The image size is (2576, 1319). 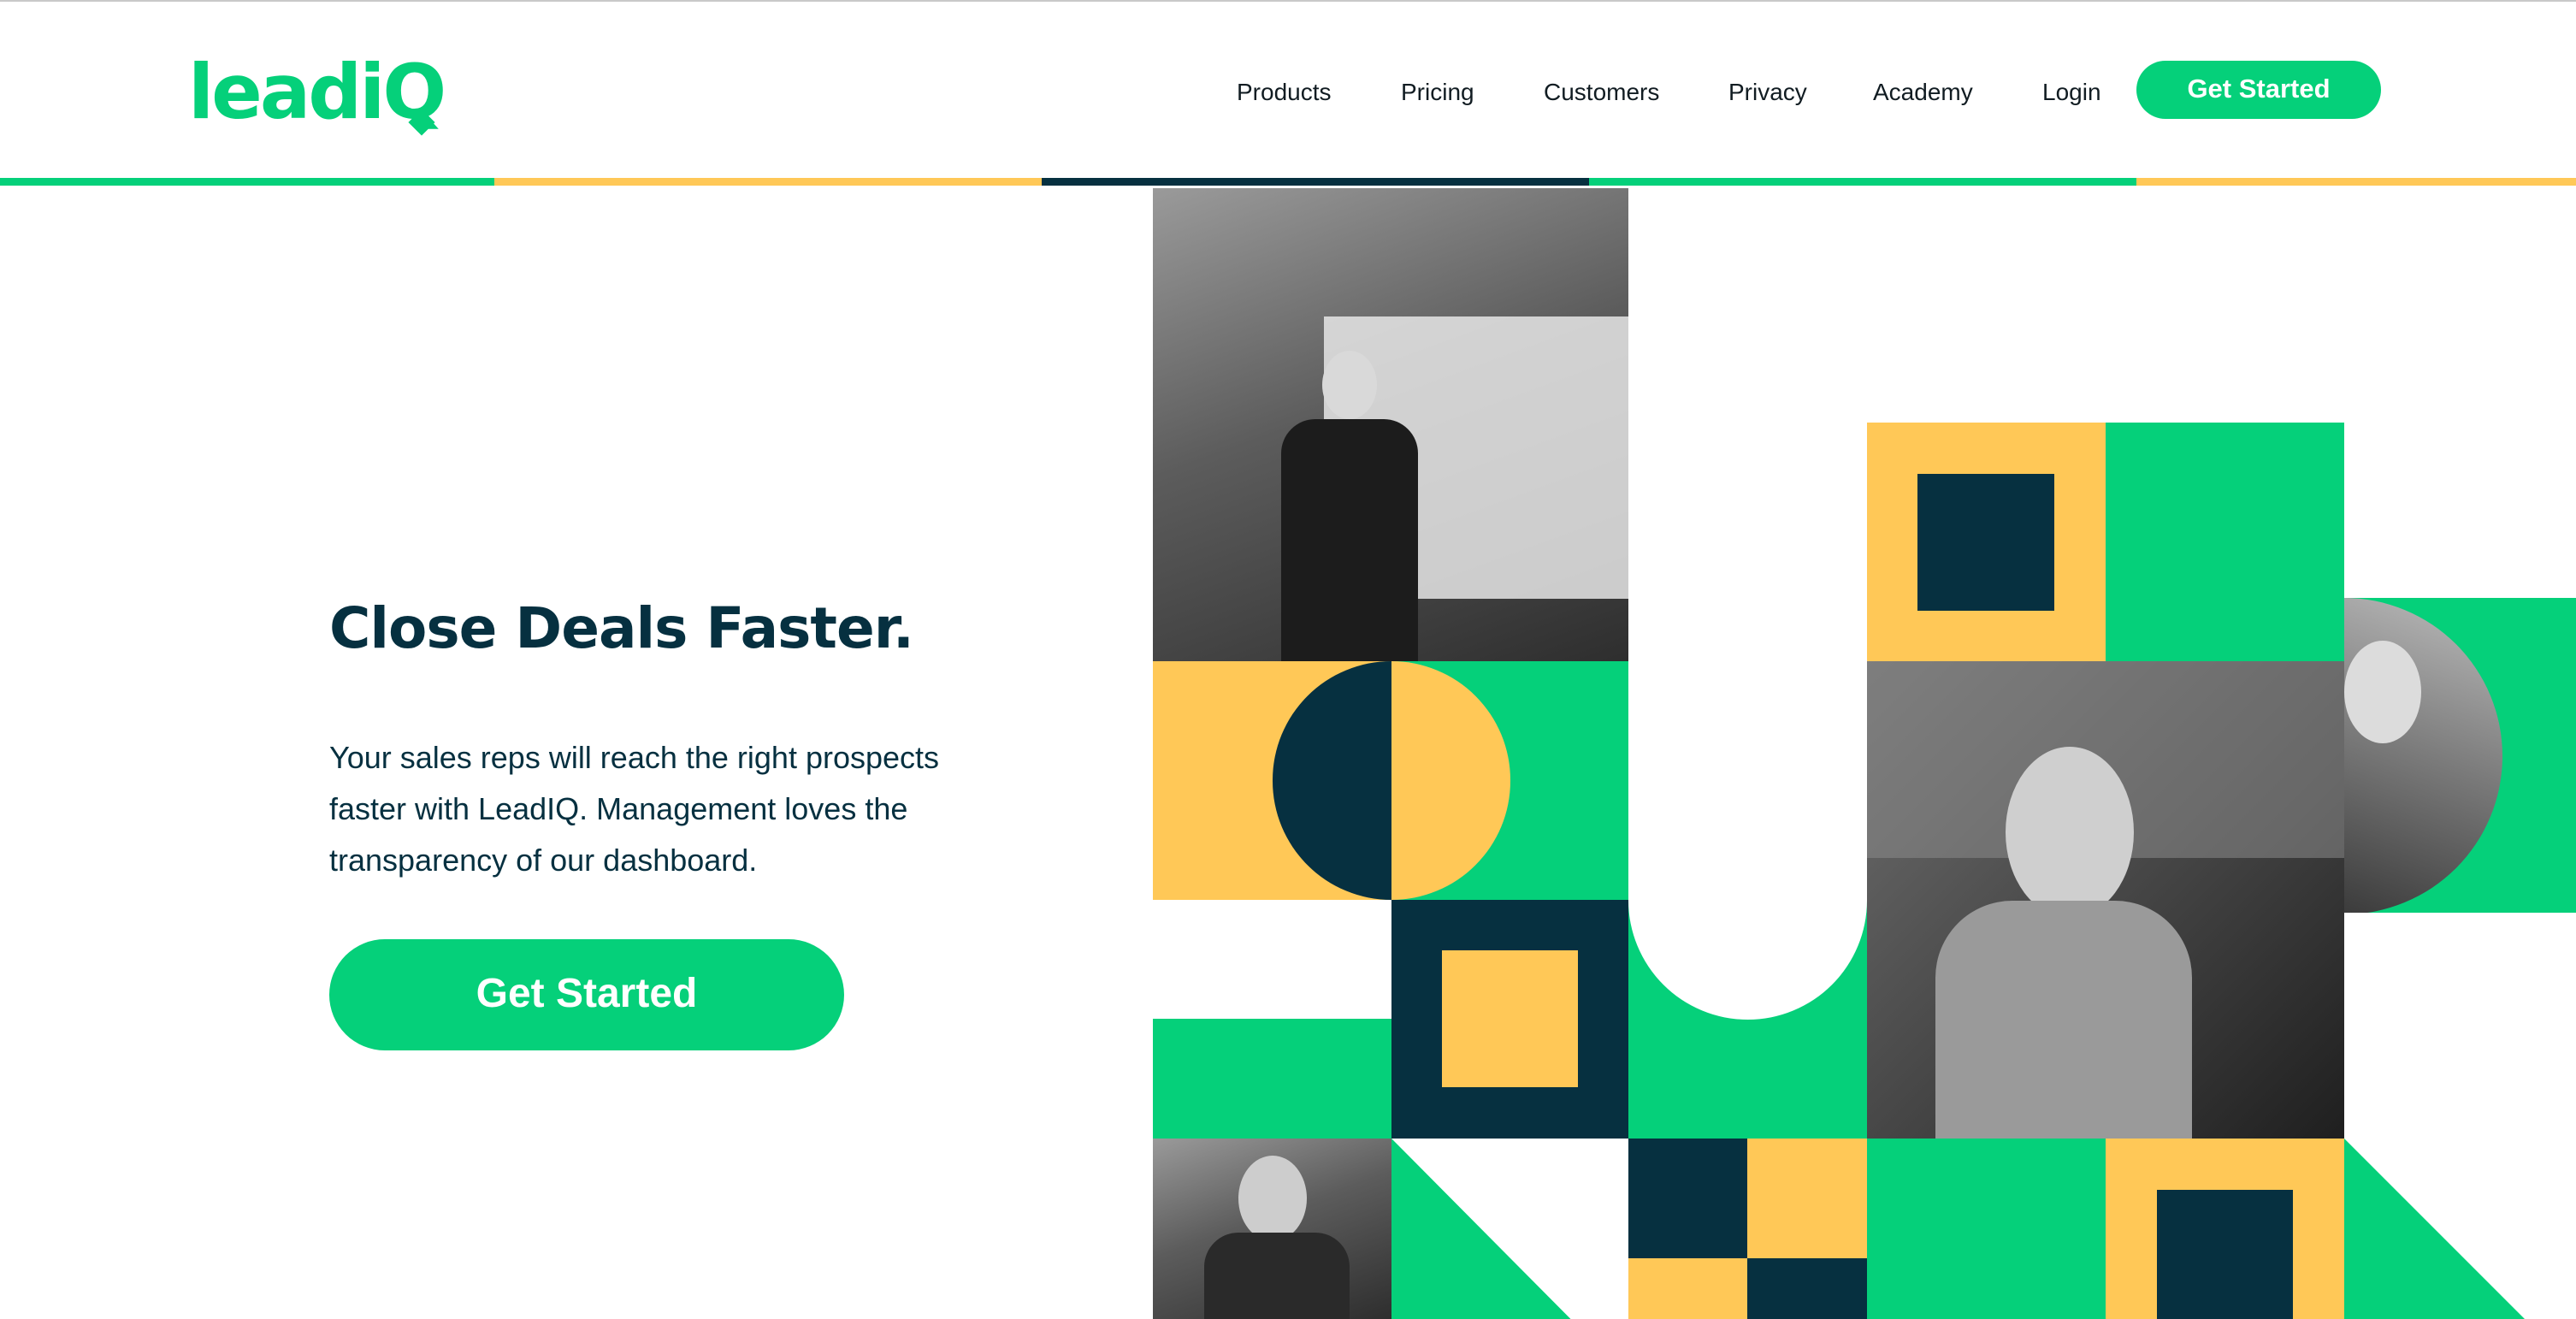 I want to click on nav-login: Login, so click(x=2071, y=92).